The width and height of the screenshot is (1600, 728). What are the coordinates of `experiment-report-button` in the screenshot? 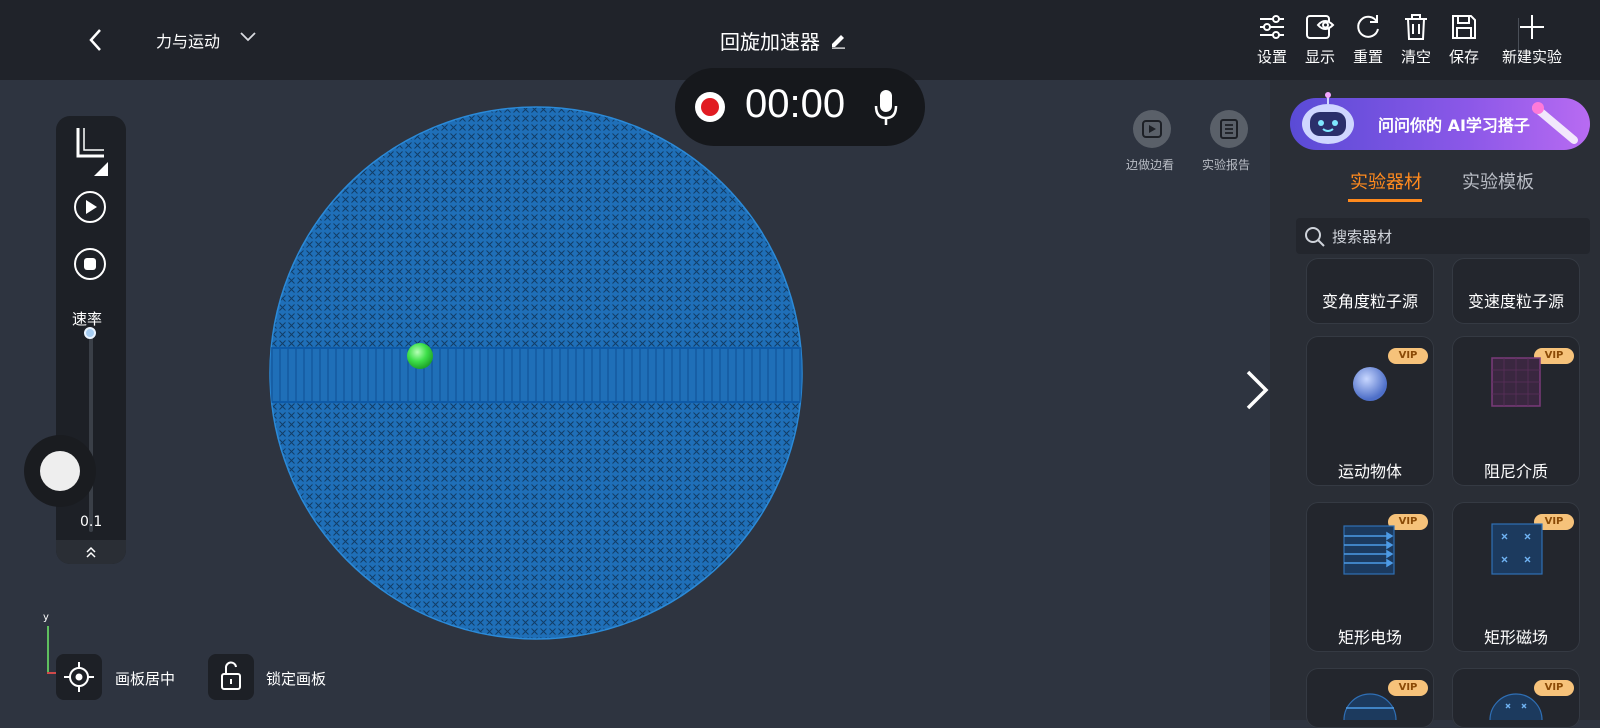 It's located at (1229, 129).